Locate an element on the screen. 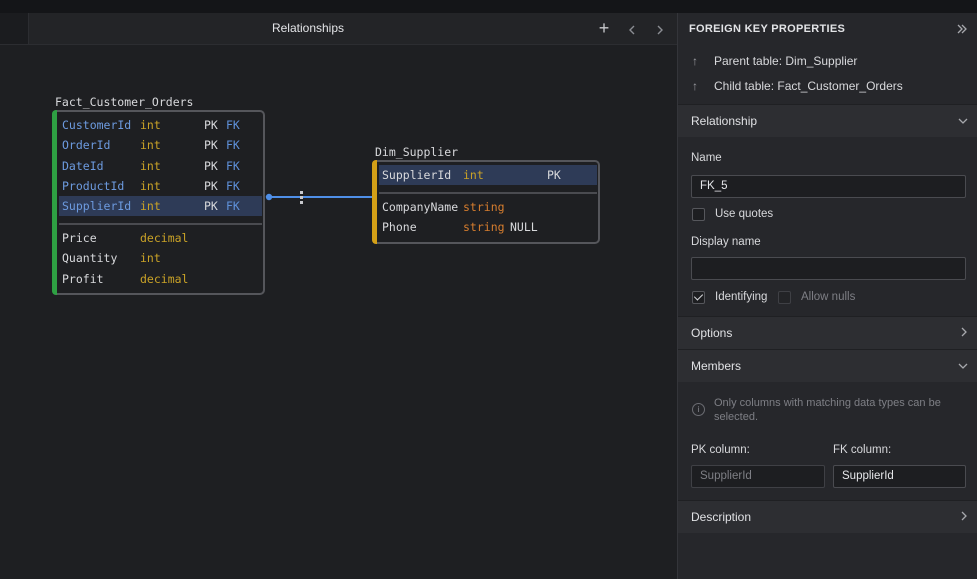 The image size is (977, 579). column-name: CustomerId is located at coordinates (97, 125).